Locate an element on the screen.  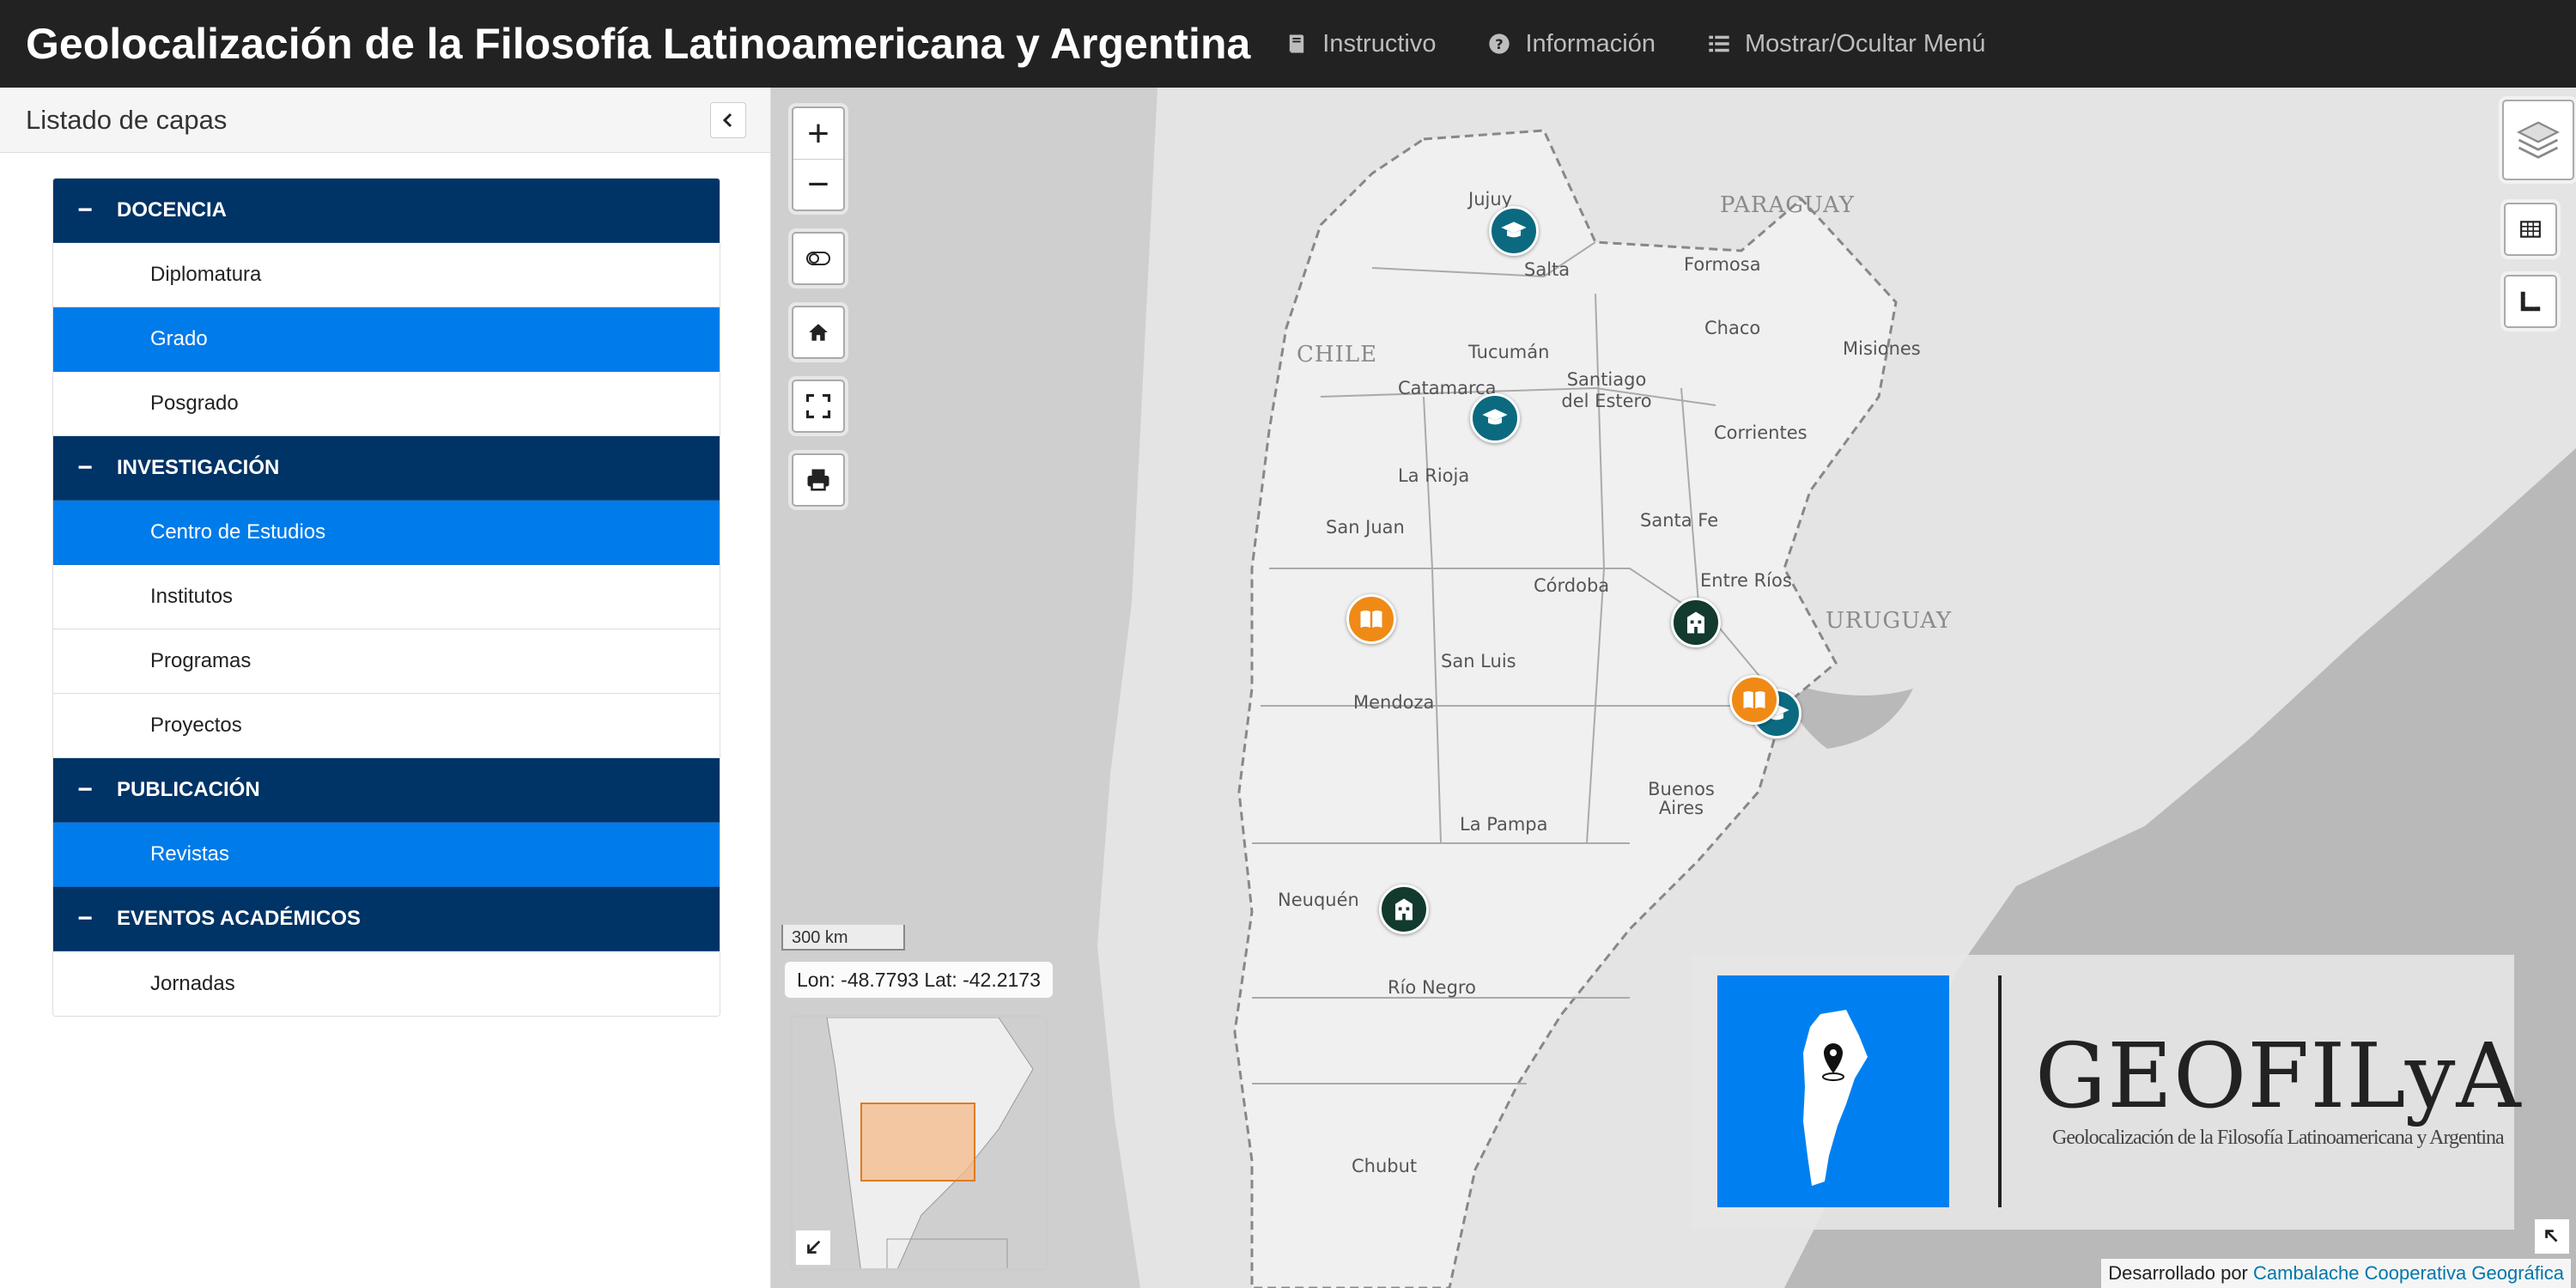
book-open-icon is located at coordinates (1371, 619).